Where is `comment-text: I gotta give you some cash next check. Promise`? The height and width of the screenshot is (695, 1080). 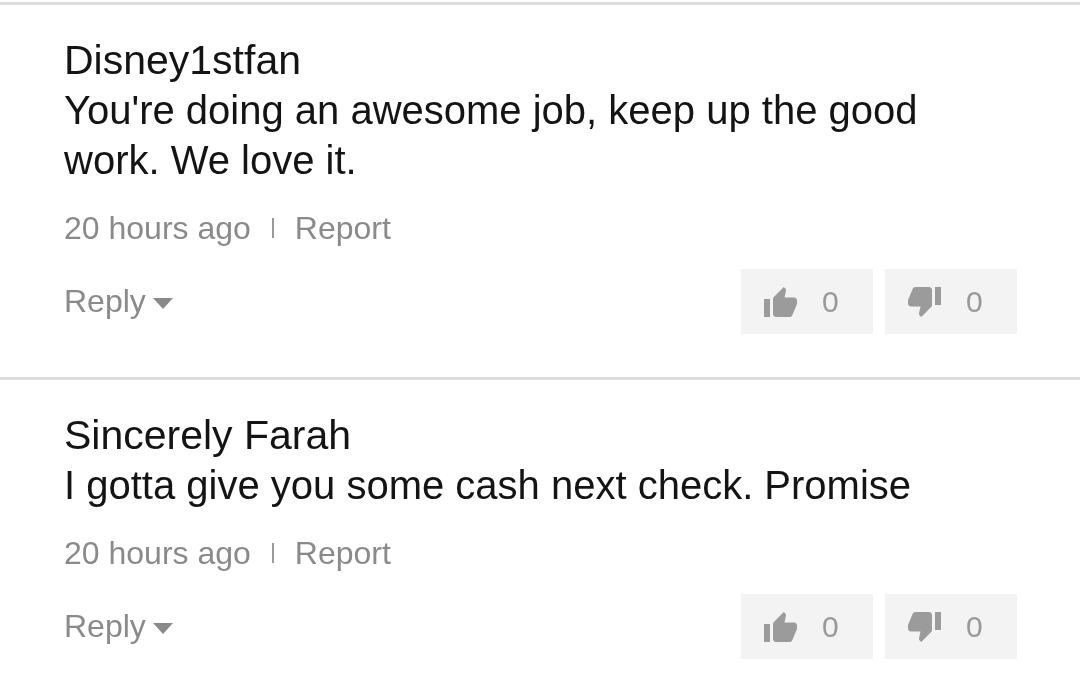
comment-text: I gotta give you some cash next check. Promise is located at coordinates (488, 485).